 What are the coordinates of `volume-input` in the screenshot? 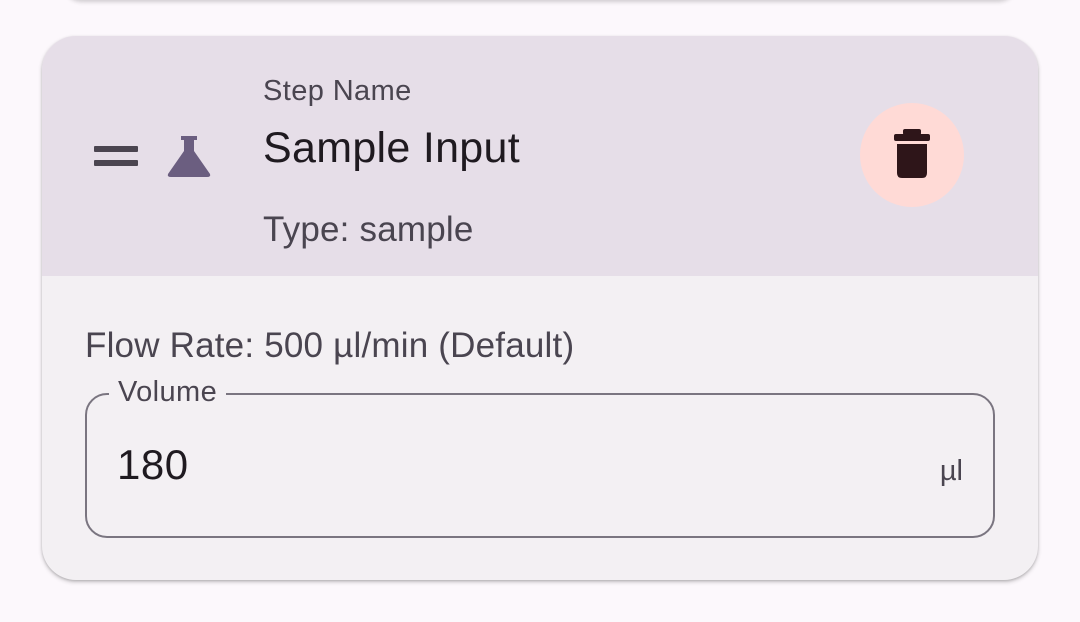 It's located at (497, 465).